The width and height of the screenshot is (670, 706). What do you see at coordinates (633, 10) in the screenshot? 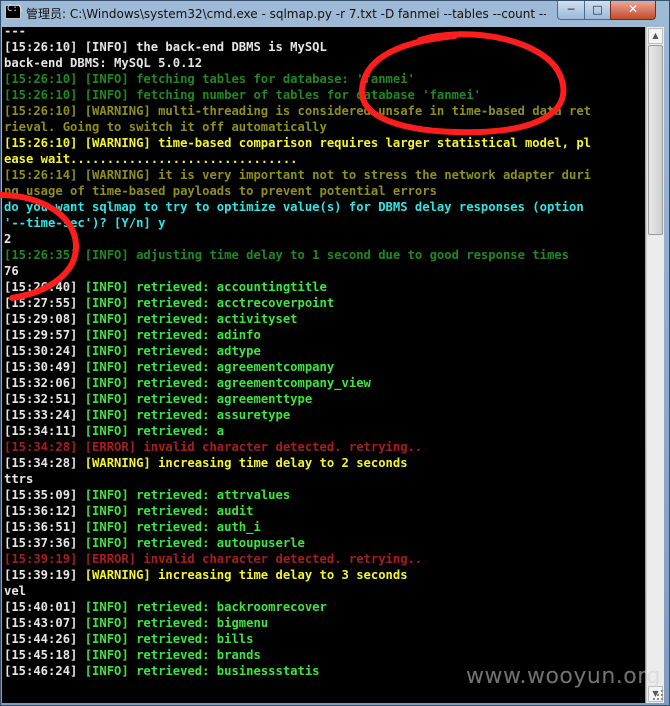
I see `close-button: ✕` at bounding box center [633, 10].